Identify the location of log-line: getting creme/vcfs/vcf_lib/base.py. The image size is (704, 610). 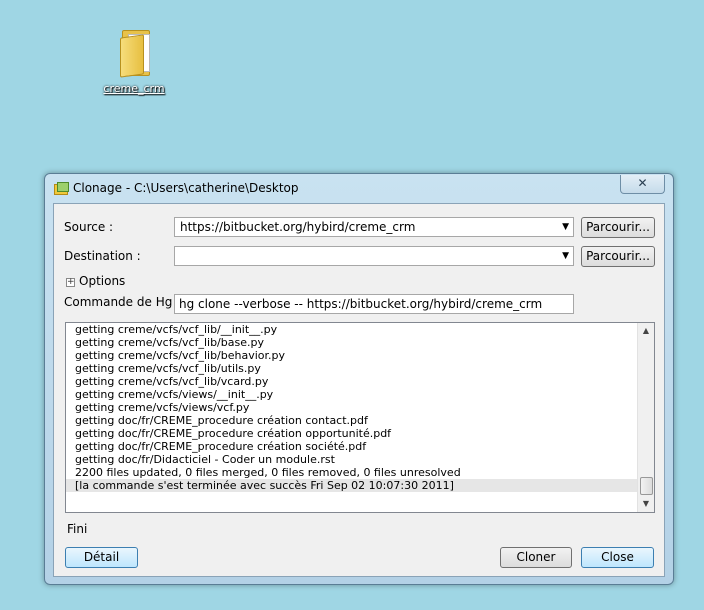
(169, 342).